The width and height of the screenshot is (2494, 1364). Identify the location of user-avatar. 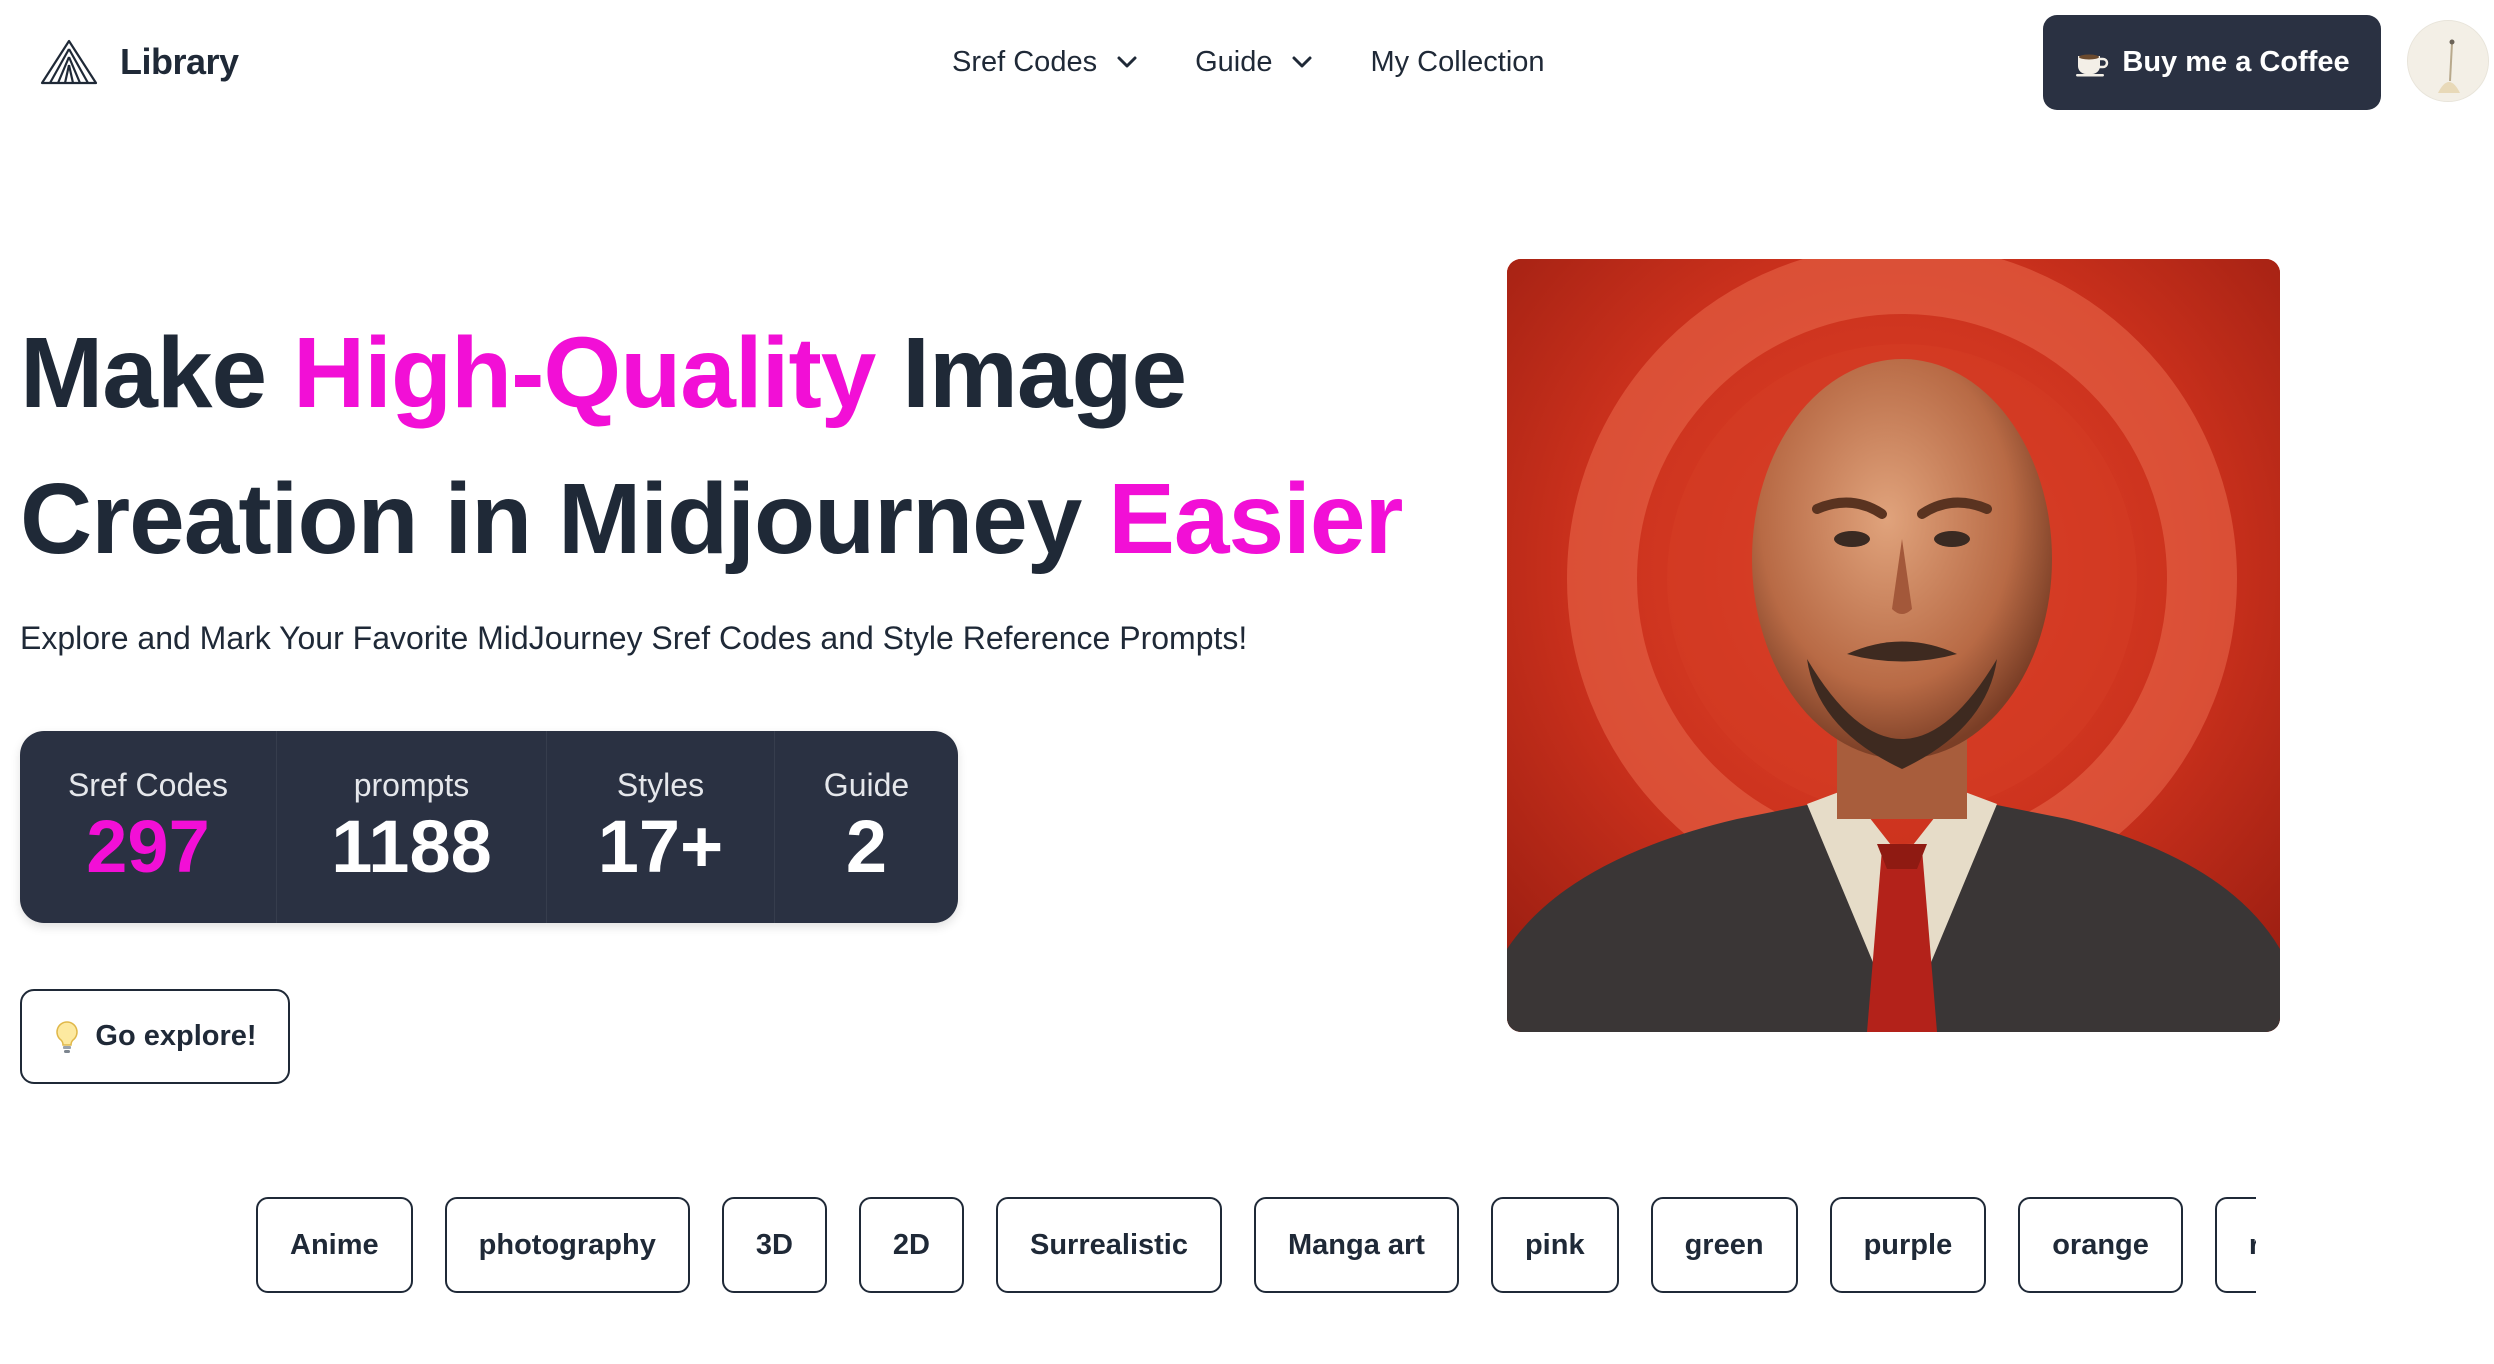
(2448, 61).